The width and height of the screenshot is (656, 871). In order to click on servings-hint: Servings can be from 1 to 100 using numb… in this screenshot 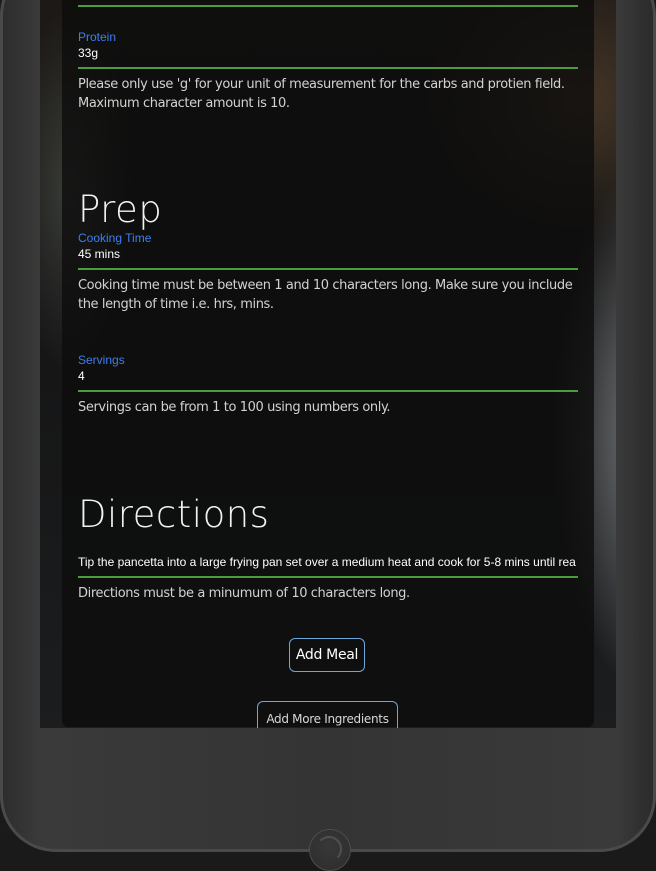, I will do `click(234, 407)`.